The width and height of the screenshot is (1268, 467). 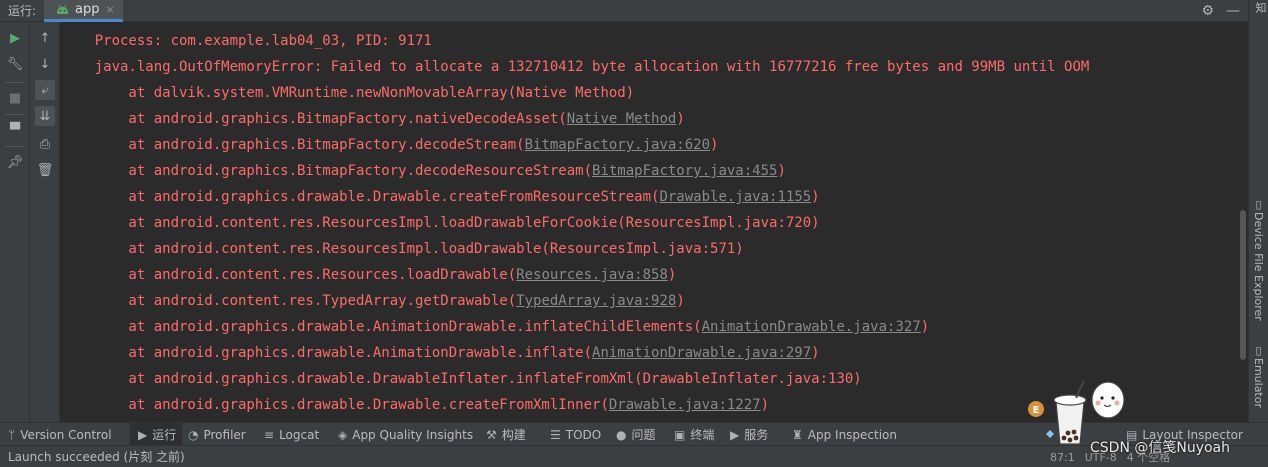 What do you see at coordinates (92, 456) in the screenshot?
I see `status-message: Launch succeeded (片刻 之前)` at bounding box center [92, 456].